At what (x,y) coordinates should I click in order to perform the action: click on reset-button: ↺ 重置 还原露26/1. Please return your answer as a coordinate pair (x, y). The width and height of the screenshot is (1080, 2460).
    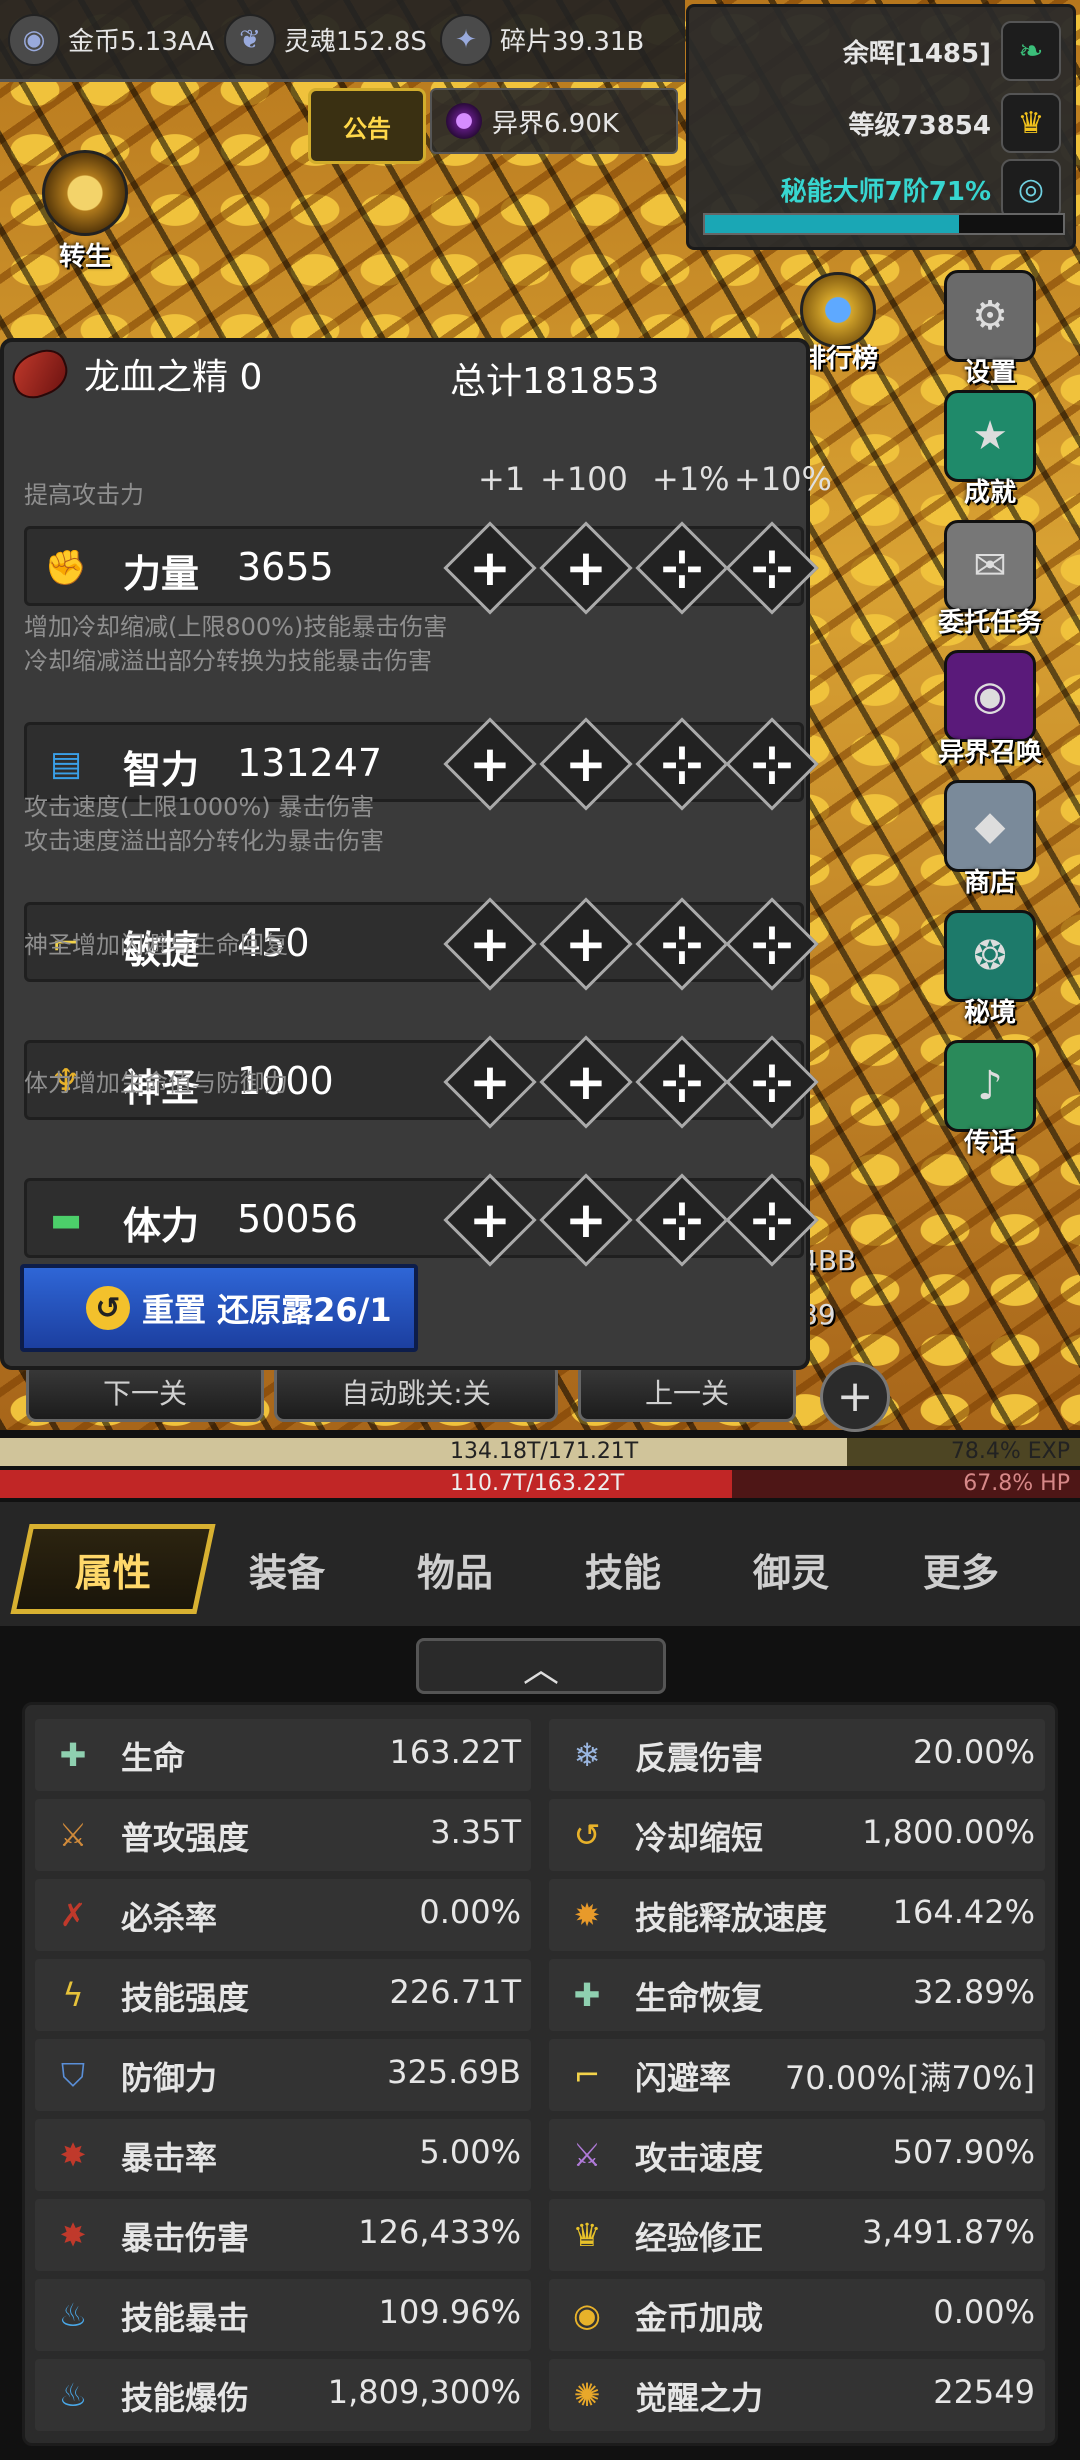
    Looking at the image, I should click on (219, 1308).